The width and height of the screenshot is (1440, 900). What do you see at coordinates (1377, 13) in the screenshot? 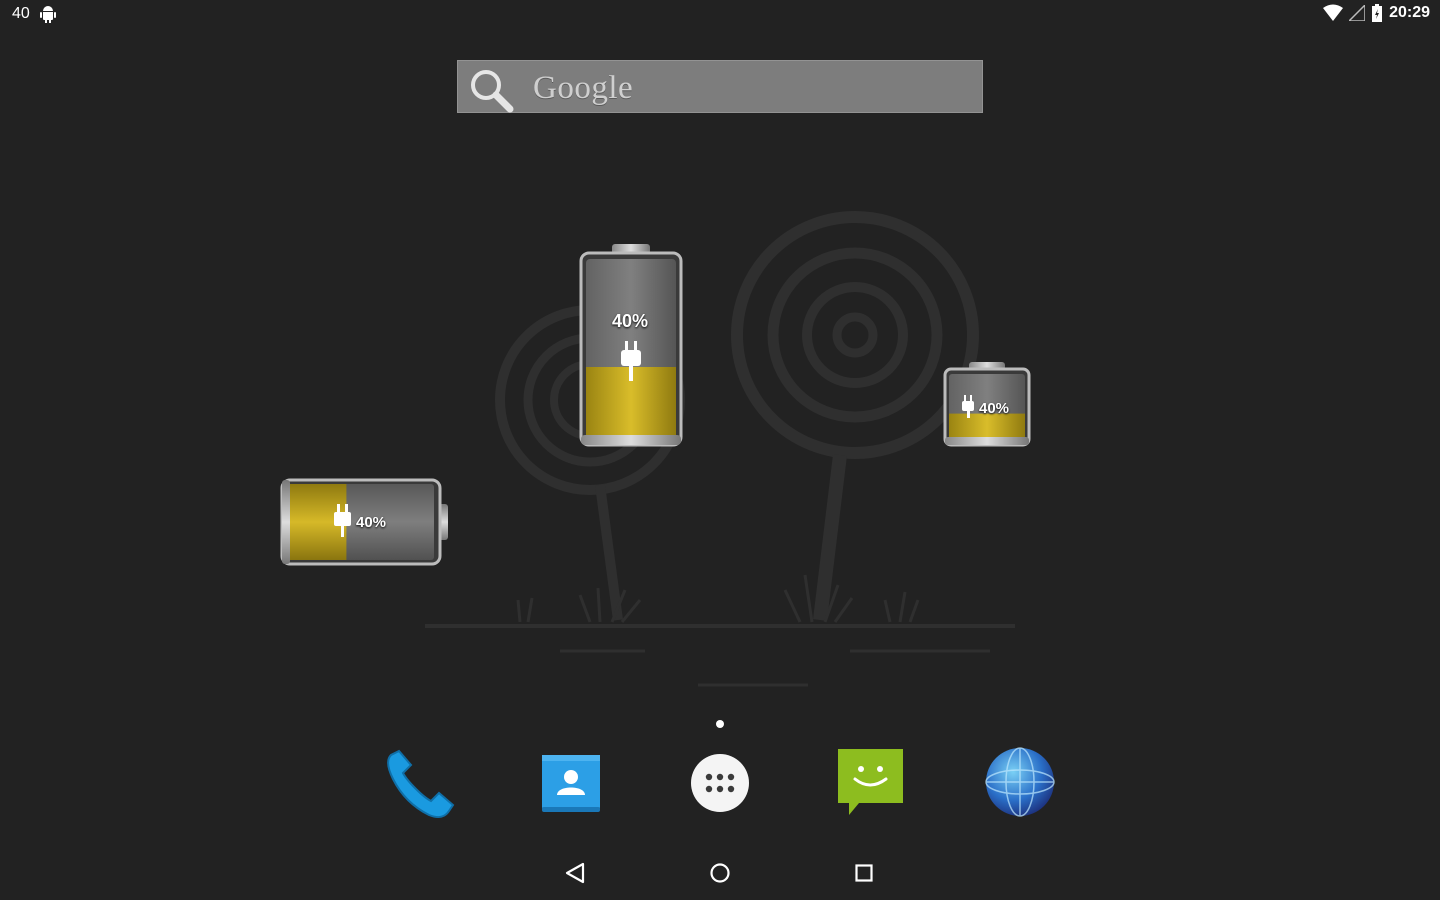
I see `battery-charging-icon` at bounding box center [1377, 13].